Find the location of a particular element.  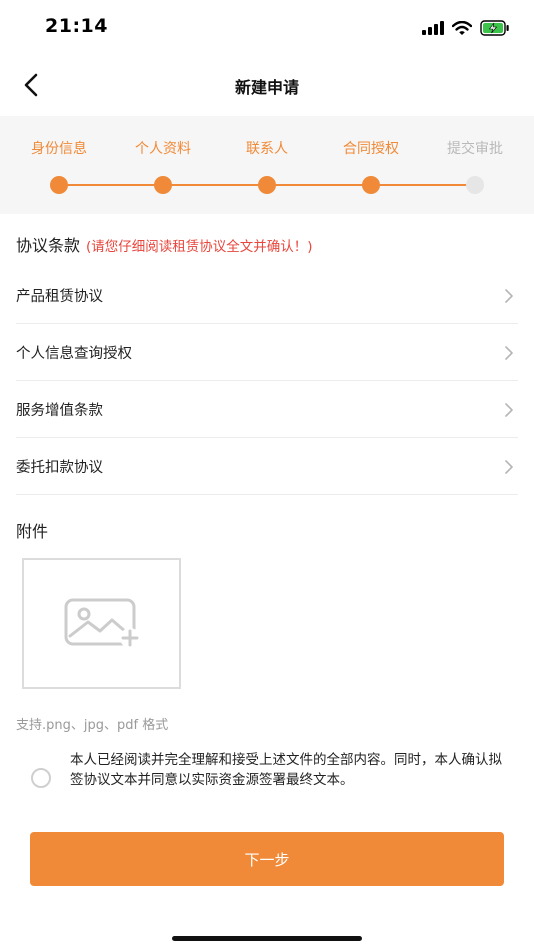

attachment-upload-button is located at coordinates (101, 623).